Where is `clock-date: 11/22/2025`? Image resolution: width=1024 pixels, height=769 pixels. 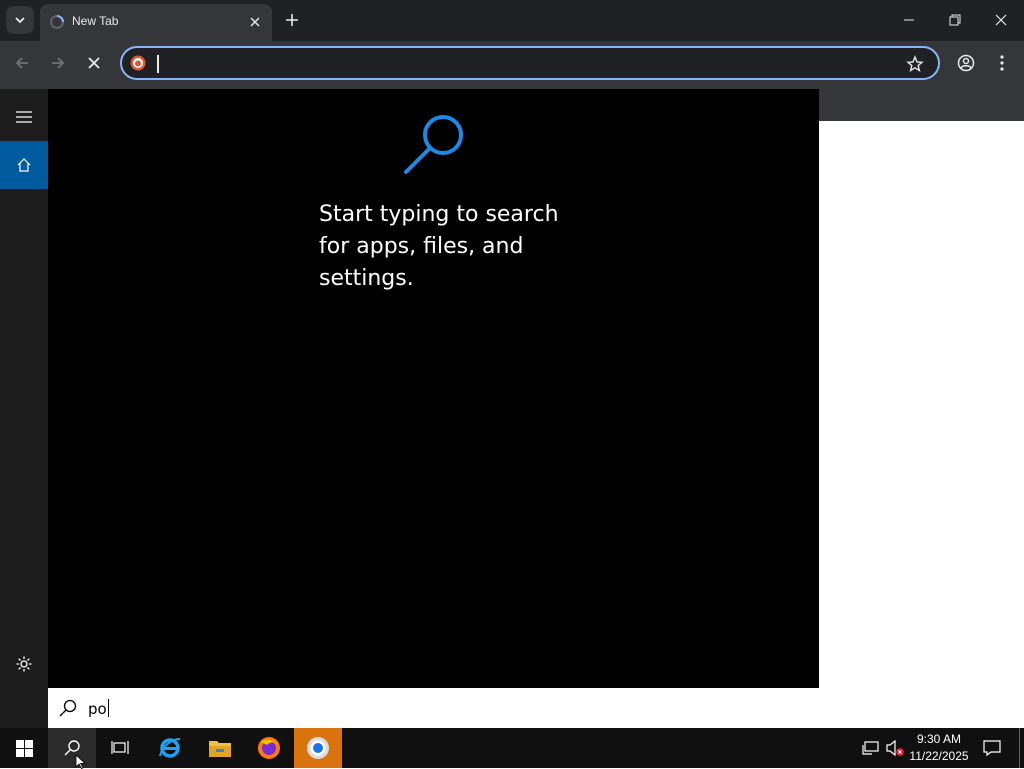 clock-date: 11/22/2025 is located at coordinates (939, 756).